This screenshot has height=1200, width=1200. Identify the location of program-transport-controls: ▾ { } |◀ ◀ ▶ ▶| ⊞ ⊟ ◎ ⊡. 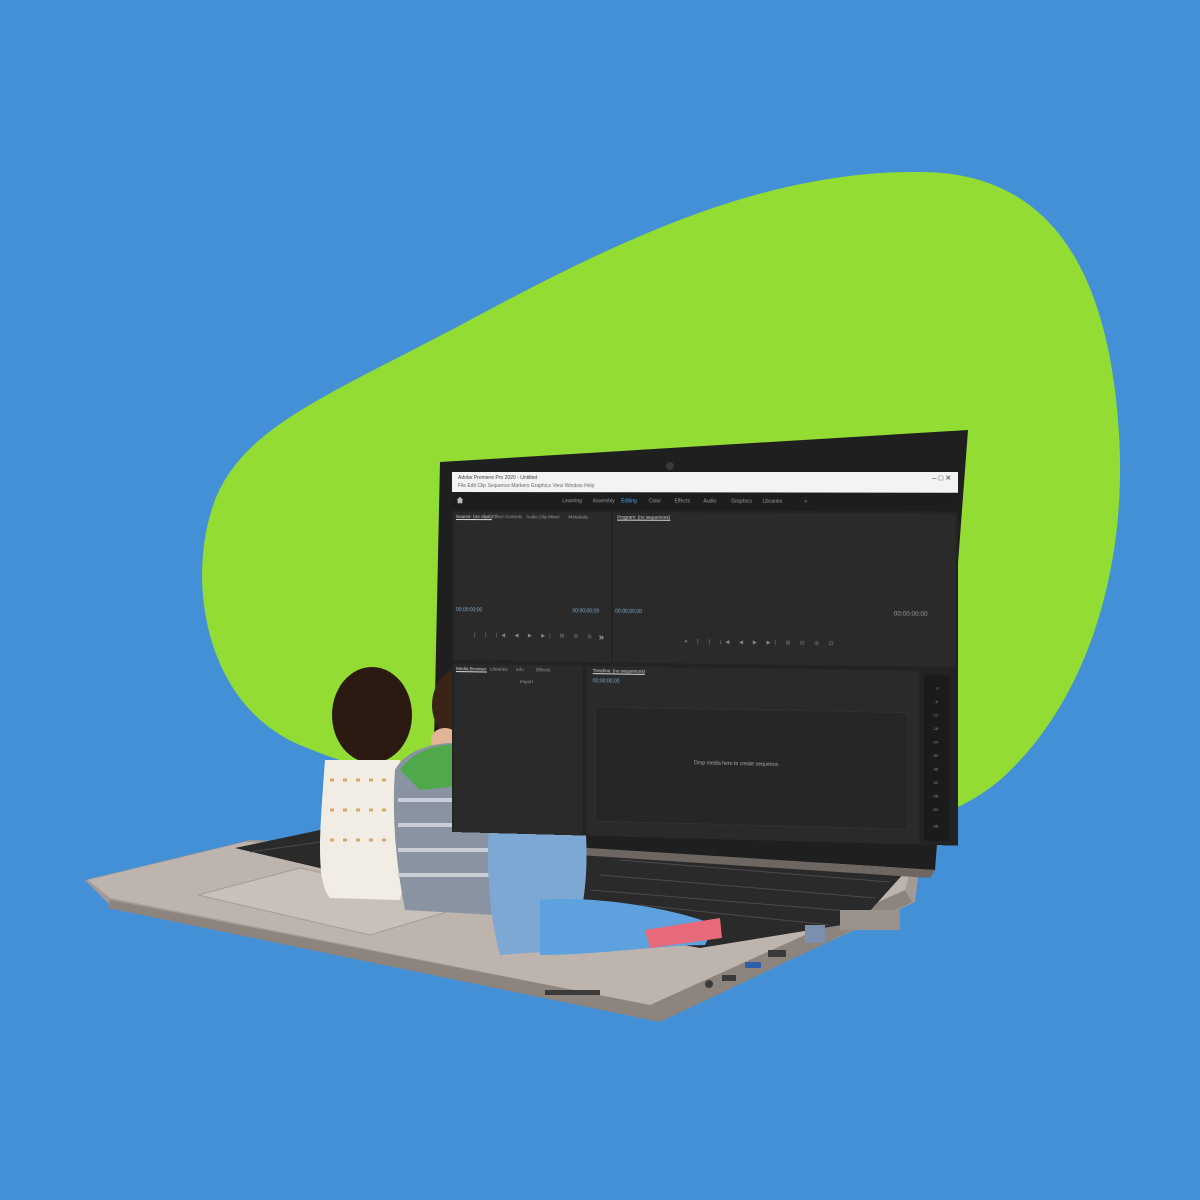
(761, 643).